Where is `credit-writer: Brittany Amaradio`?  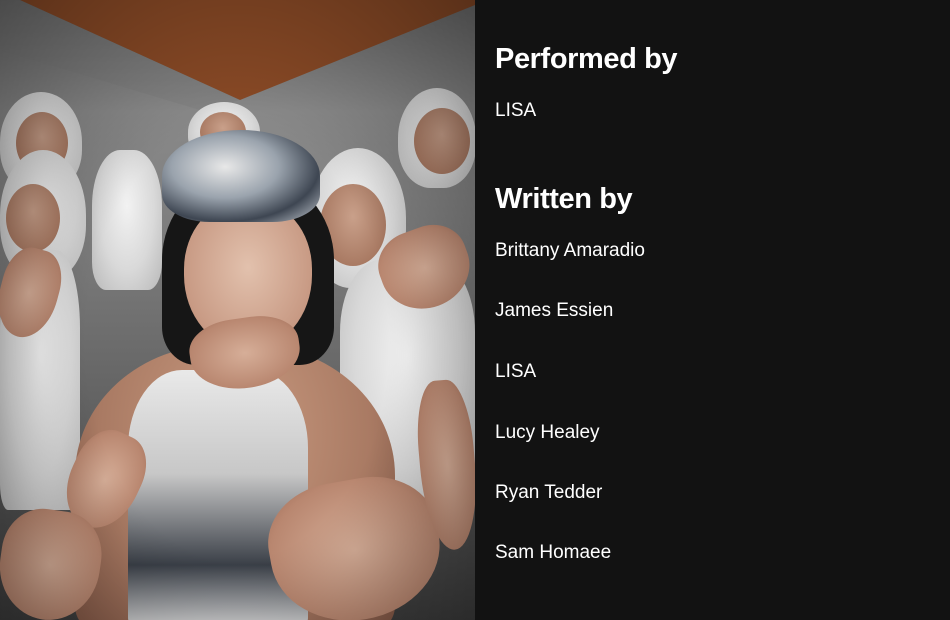
credit-writer: Brittany Amaradio is located at coordinates (570, 251).